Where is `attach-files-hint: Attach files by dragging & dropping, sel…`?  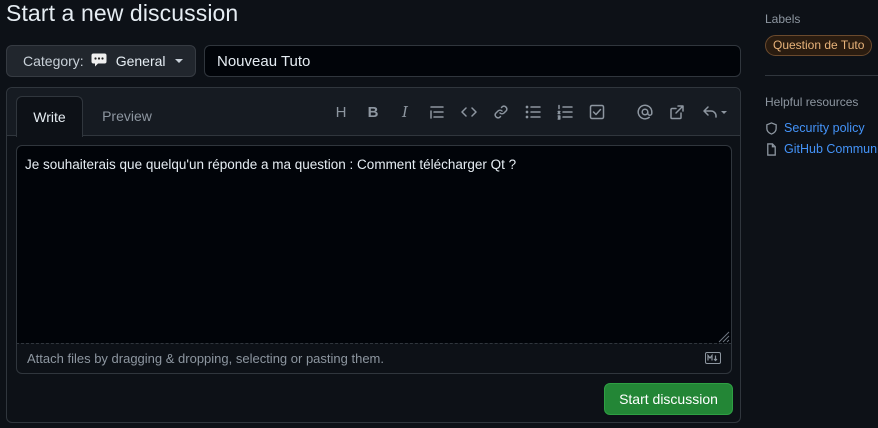
attach-files-hint: Attach files by dragging & dropping, sel… is located at coordinates (205, 358).